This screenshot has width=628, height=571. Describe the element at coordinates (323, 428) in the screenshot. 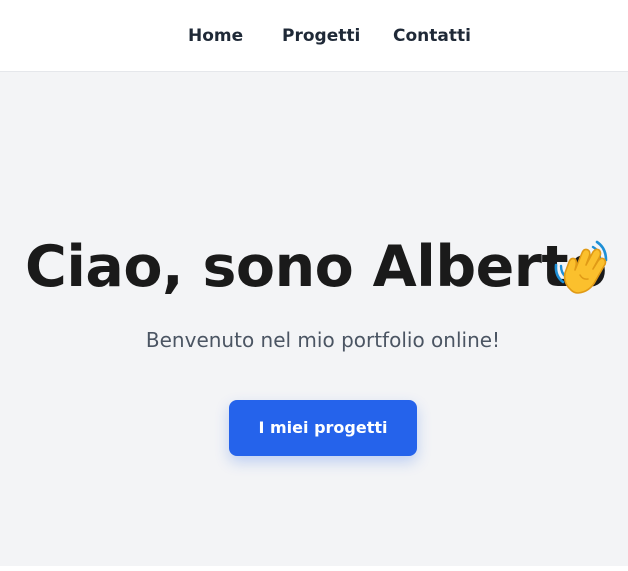

I see `my-projects-button: I miei progetti` at that location.